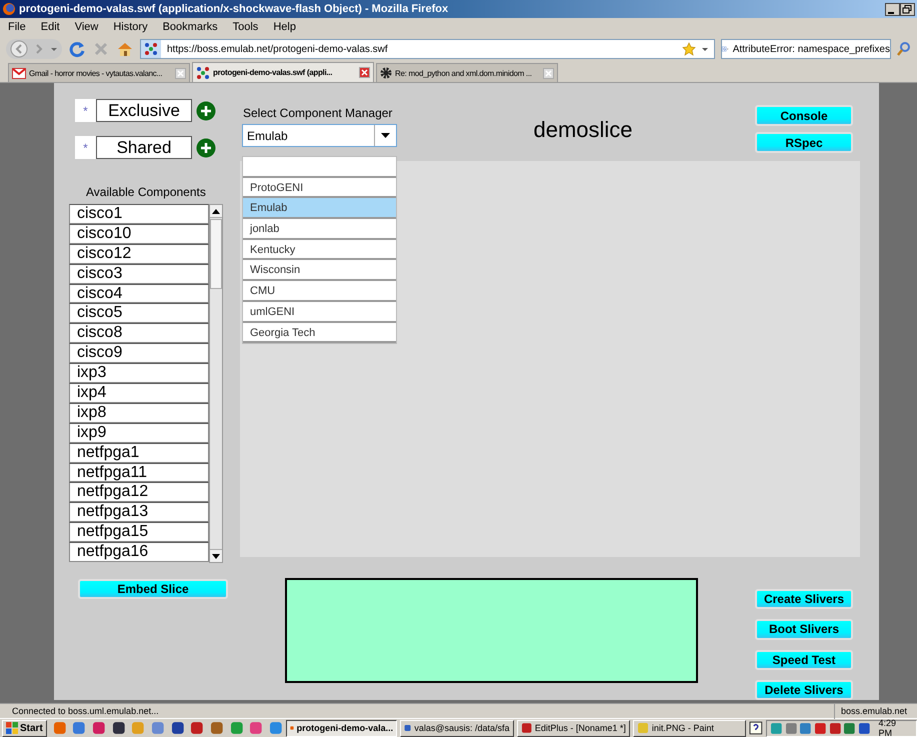 The width and height of the screenshot is (917, 737). What do you see at coordinates (19, 49) in the screenshot?
I see `back-icon` at bounding box center [19, 49].